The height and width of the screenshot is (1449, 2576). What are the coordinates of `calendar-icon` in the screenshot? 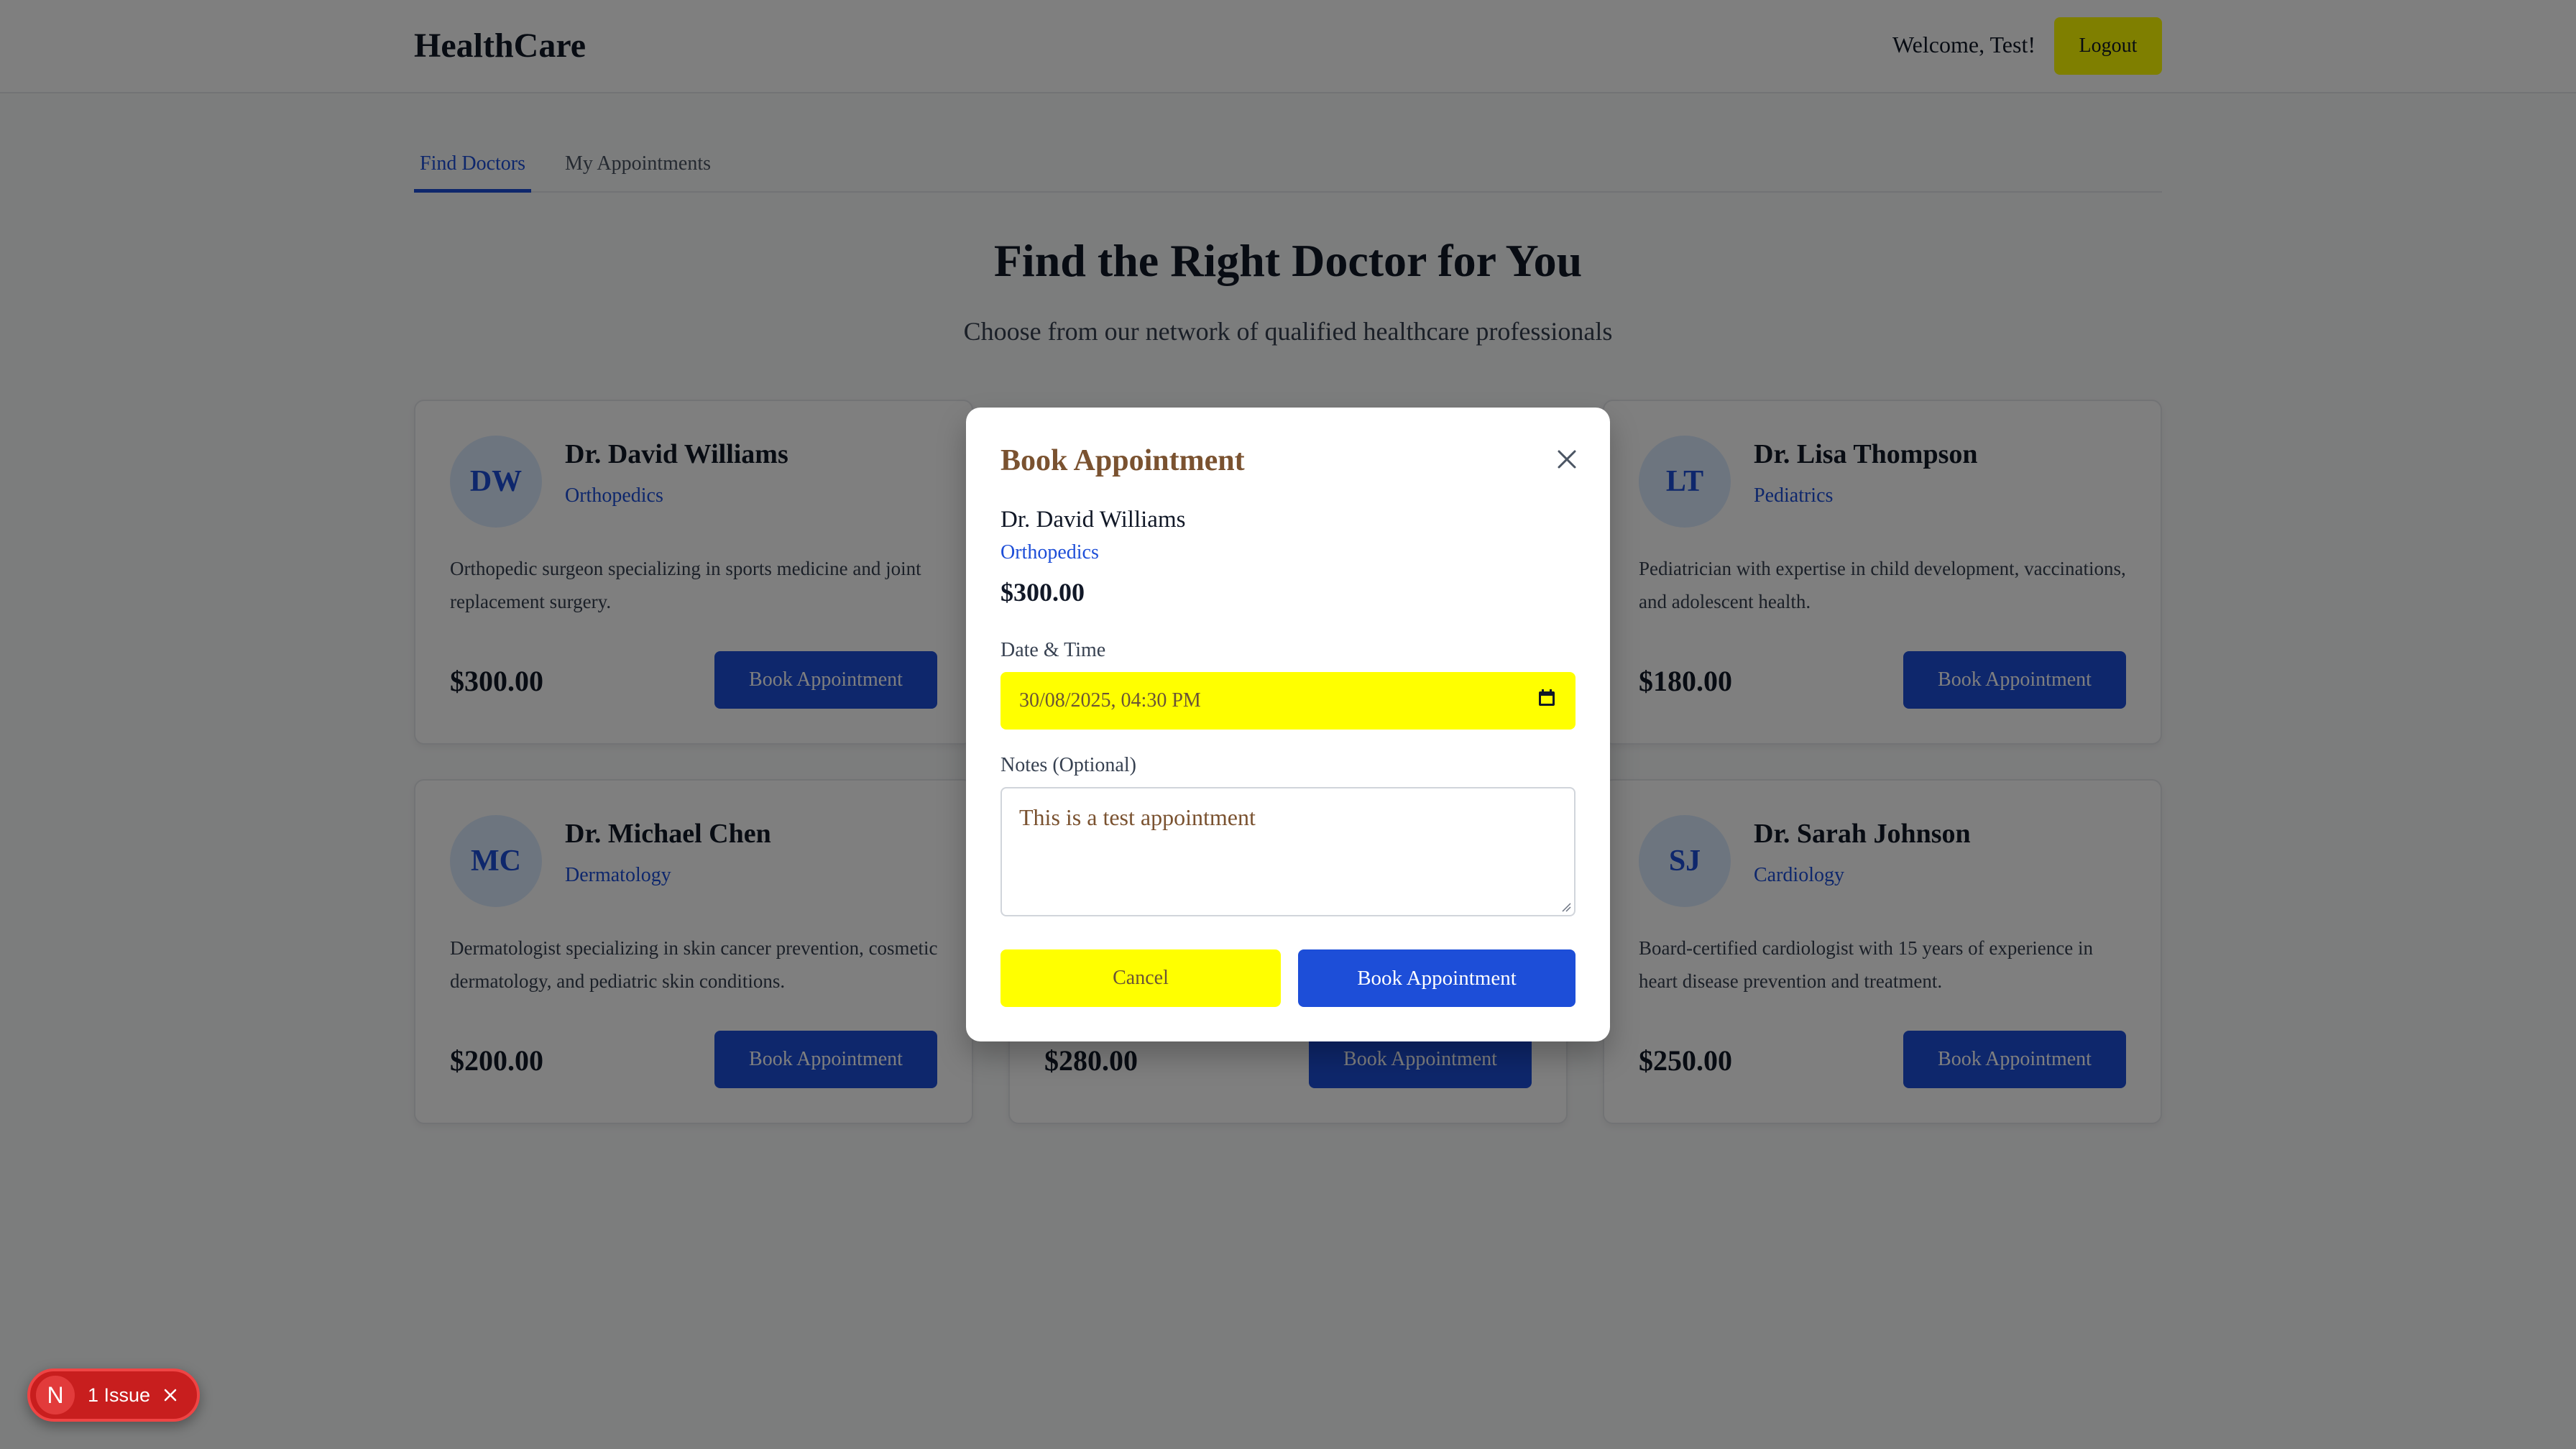 It's located at (1547, 701).